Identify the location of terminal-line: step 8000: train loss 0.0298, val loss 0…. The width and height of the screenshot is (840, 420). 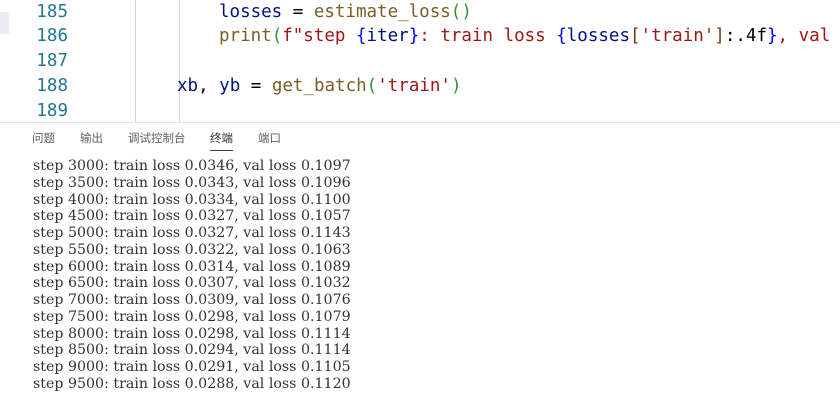
(192, 333).